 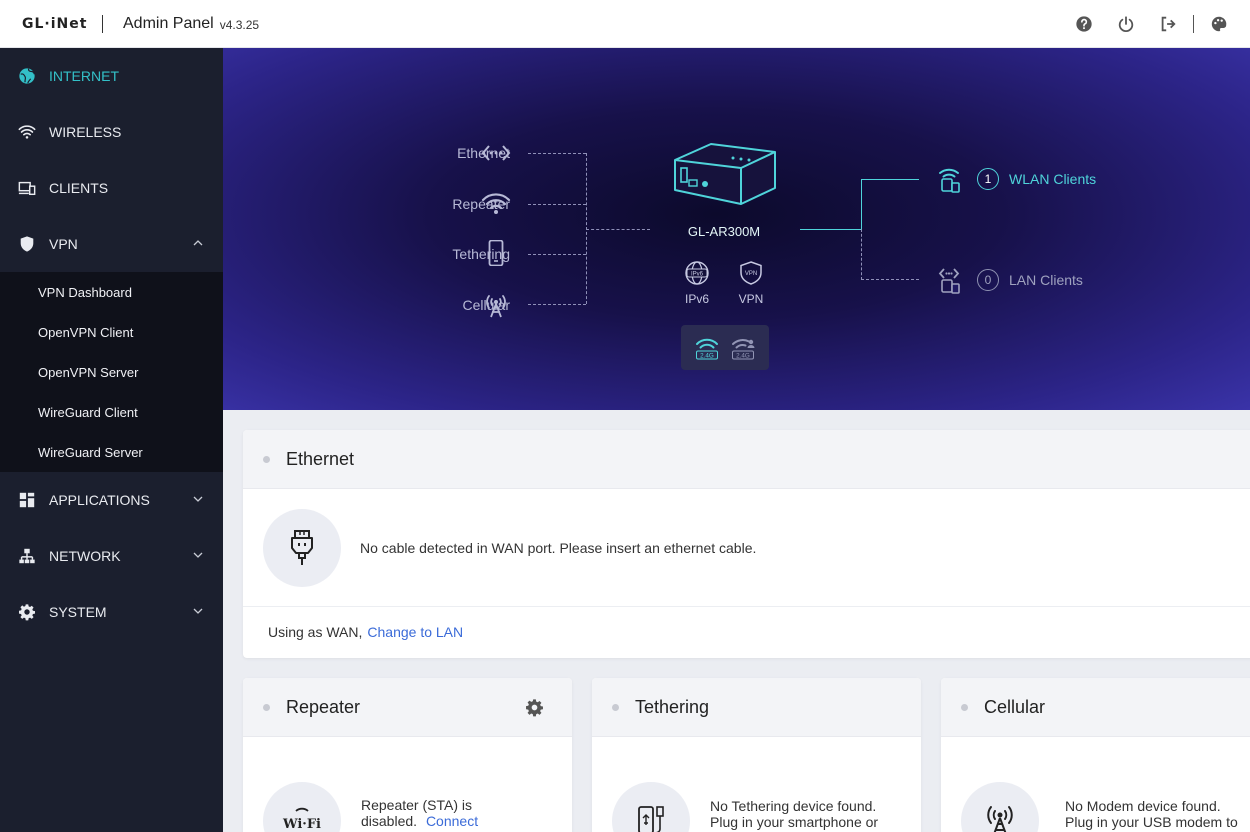 I want to click on sidebar-item-network: NETWORK, so click(x=111, y=556).